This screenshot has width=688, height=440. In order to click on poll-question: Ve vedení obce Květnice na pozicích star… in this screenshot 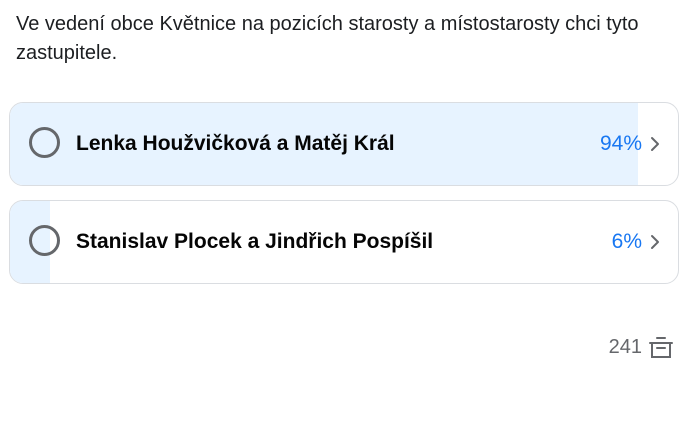, I will do `click(327, 38)`.